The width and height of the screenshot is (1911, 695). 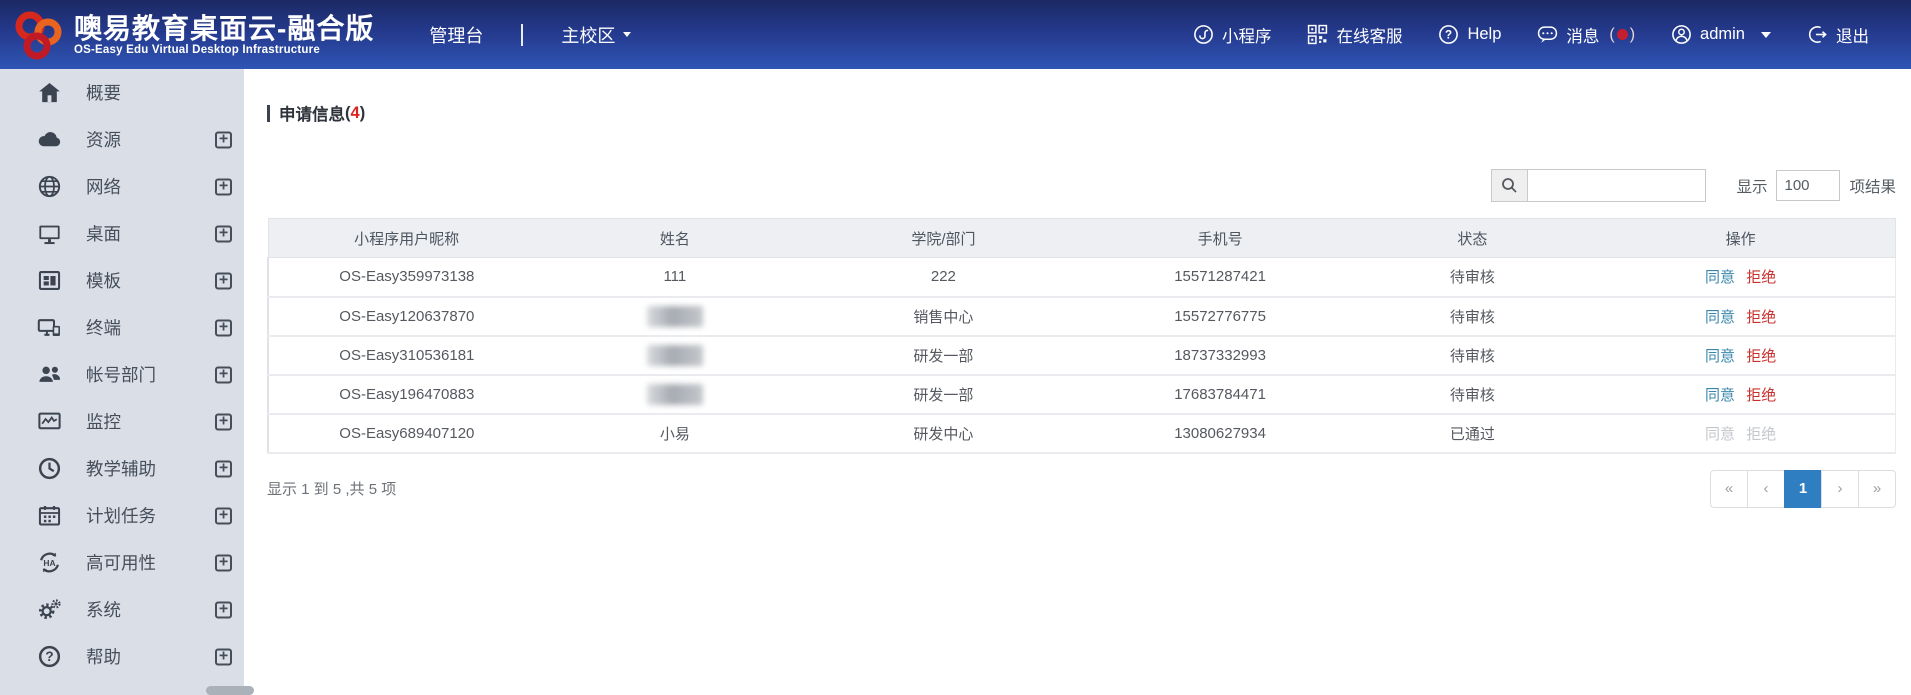 What do you see at coordinates (103, 328) in the screenshot?
I see `sidebar-item-label: 终端` at bounding box center [103, 328].